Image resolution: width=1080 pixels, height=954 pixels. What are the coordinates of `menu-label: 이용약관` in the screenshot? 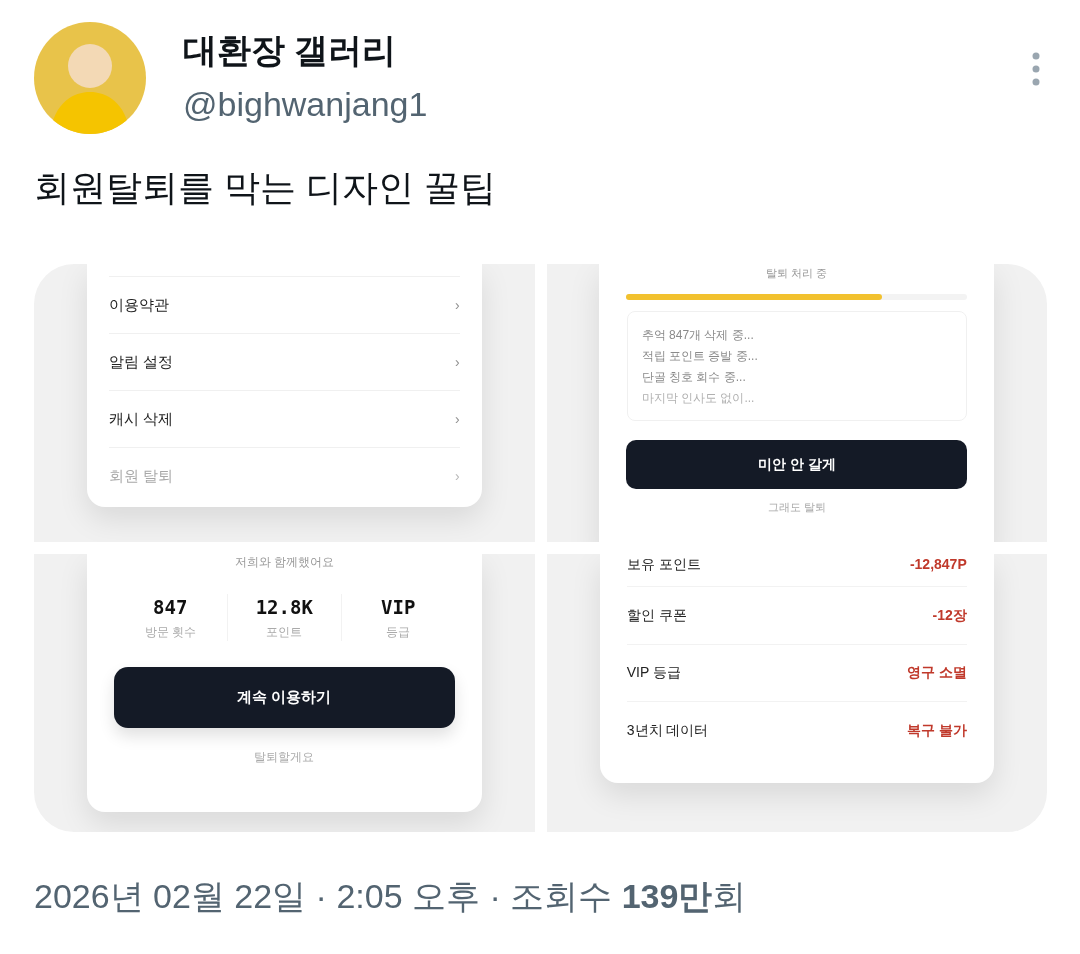 It's located at (138, 304).